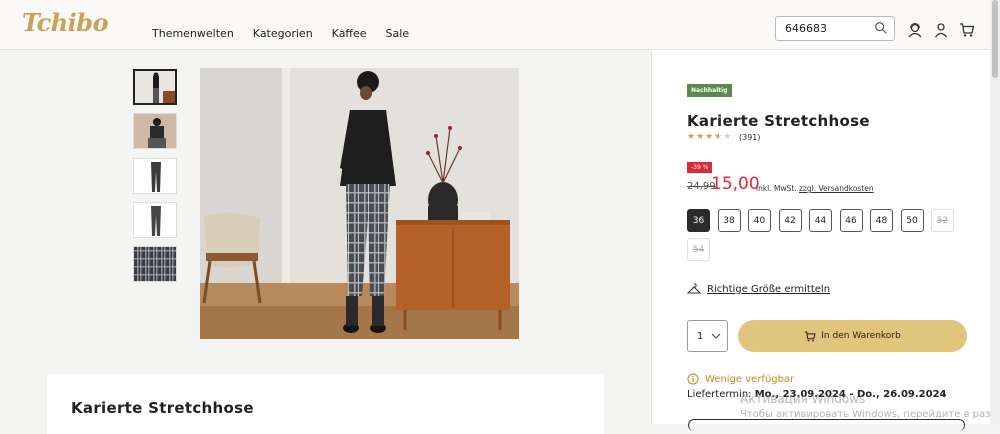 This screenshot has height=434, width=1000. Describe the element at coordinates (750, 137) in the screenshot. I see `review-count: (391)` at that location.